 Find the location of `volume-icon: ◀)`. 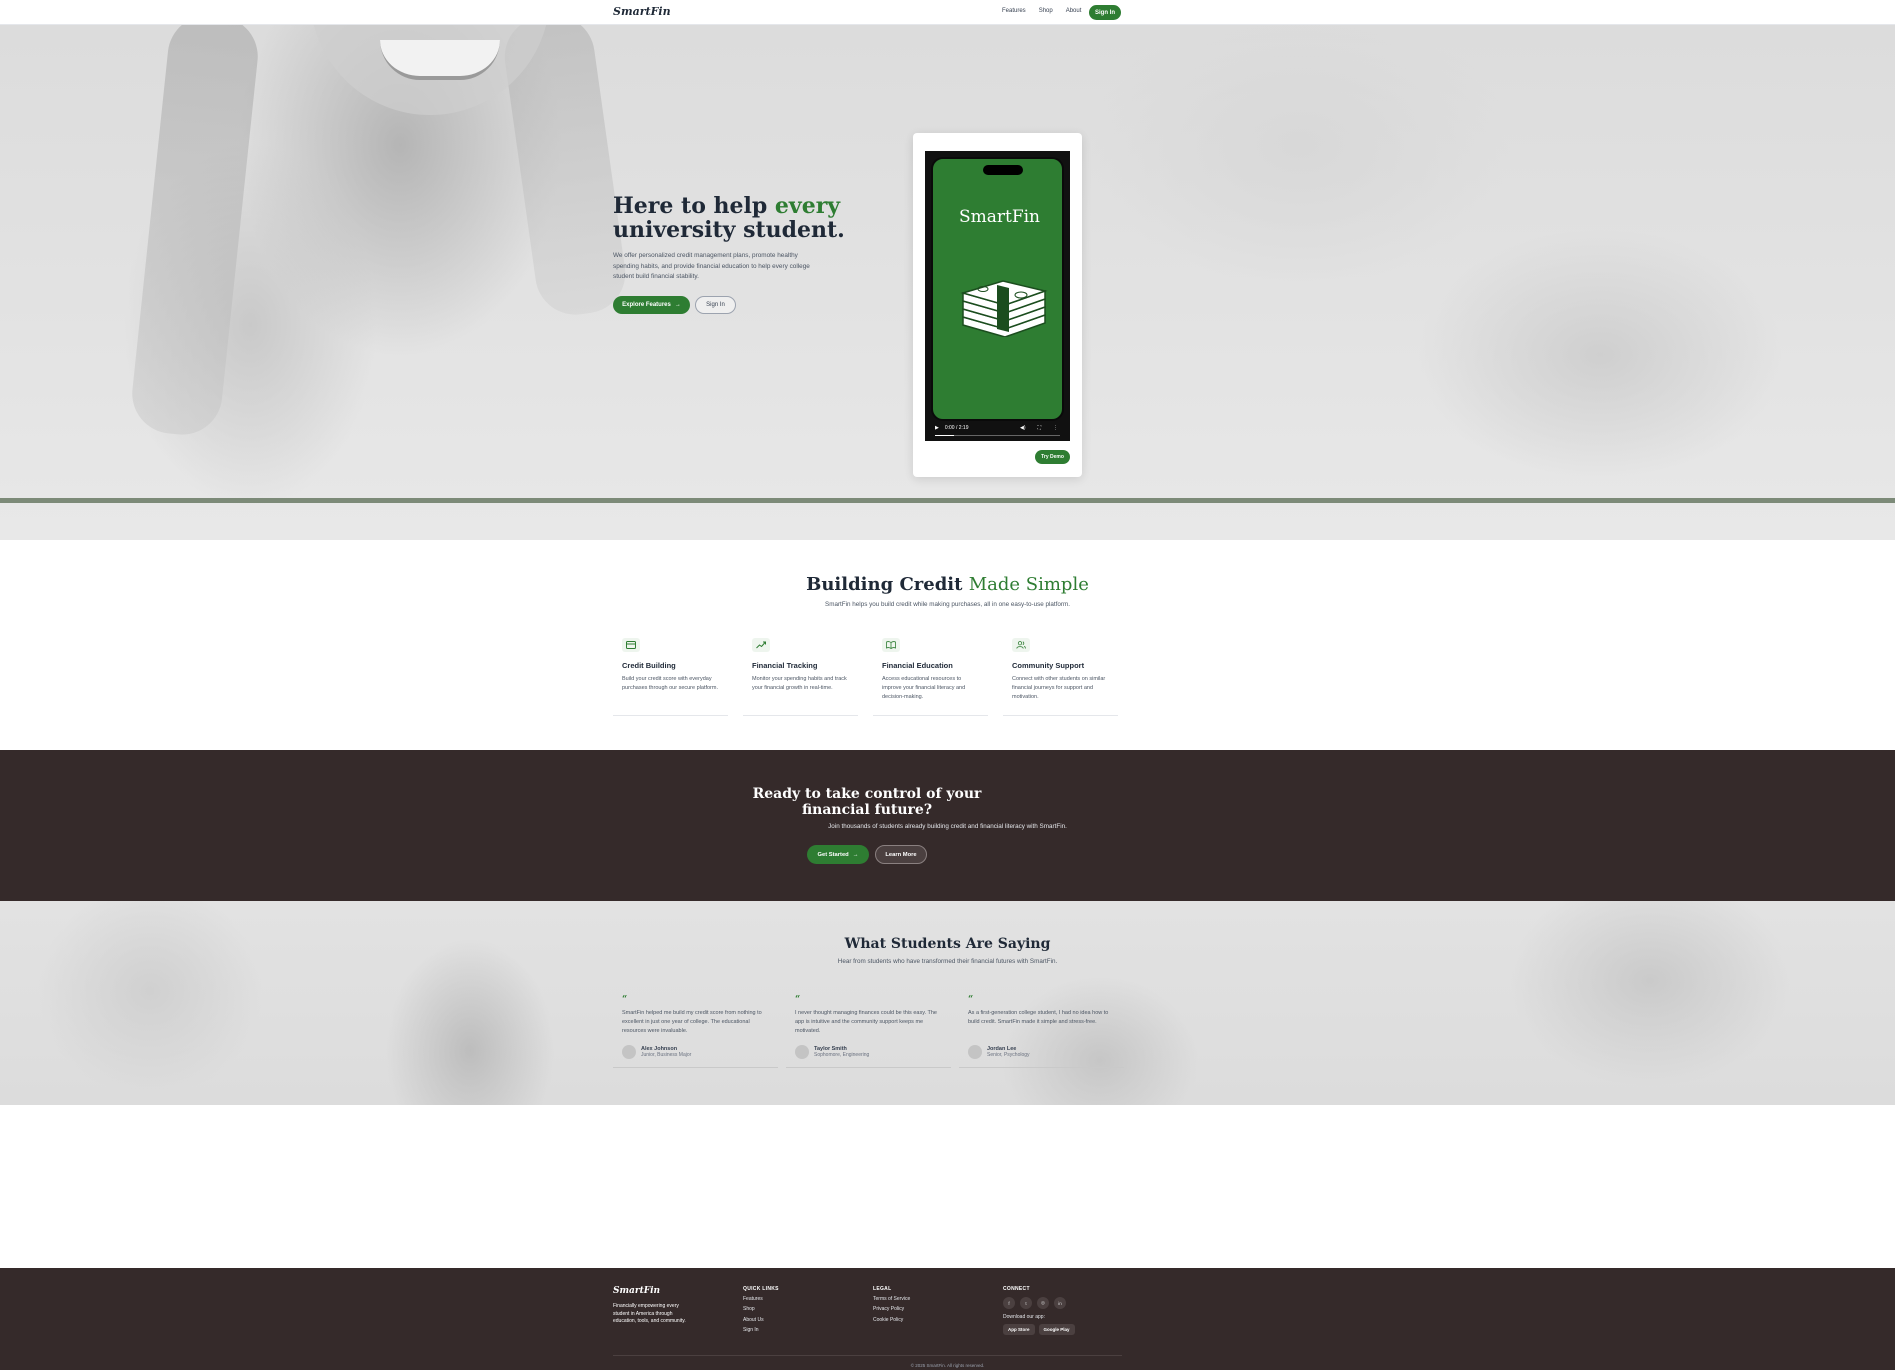

volume-icon: ◀) is located at coordinates (1023, 428).